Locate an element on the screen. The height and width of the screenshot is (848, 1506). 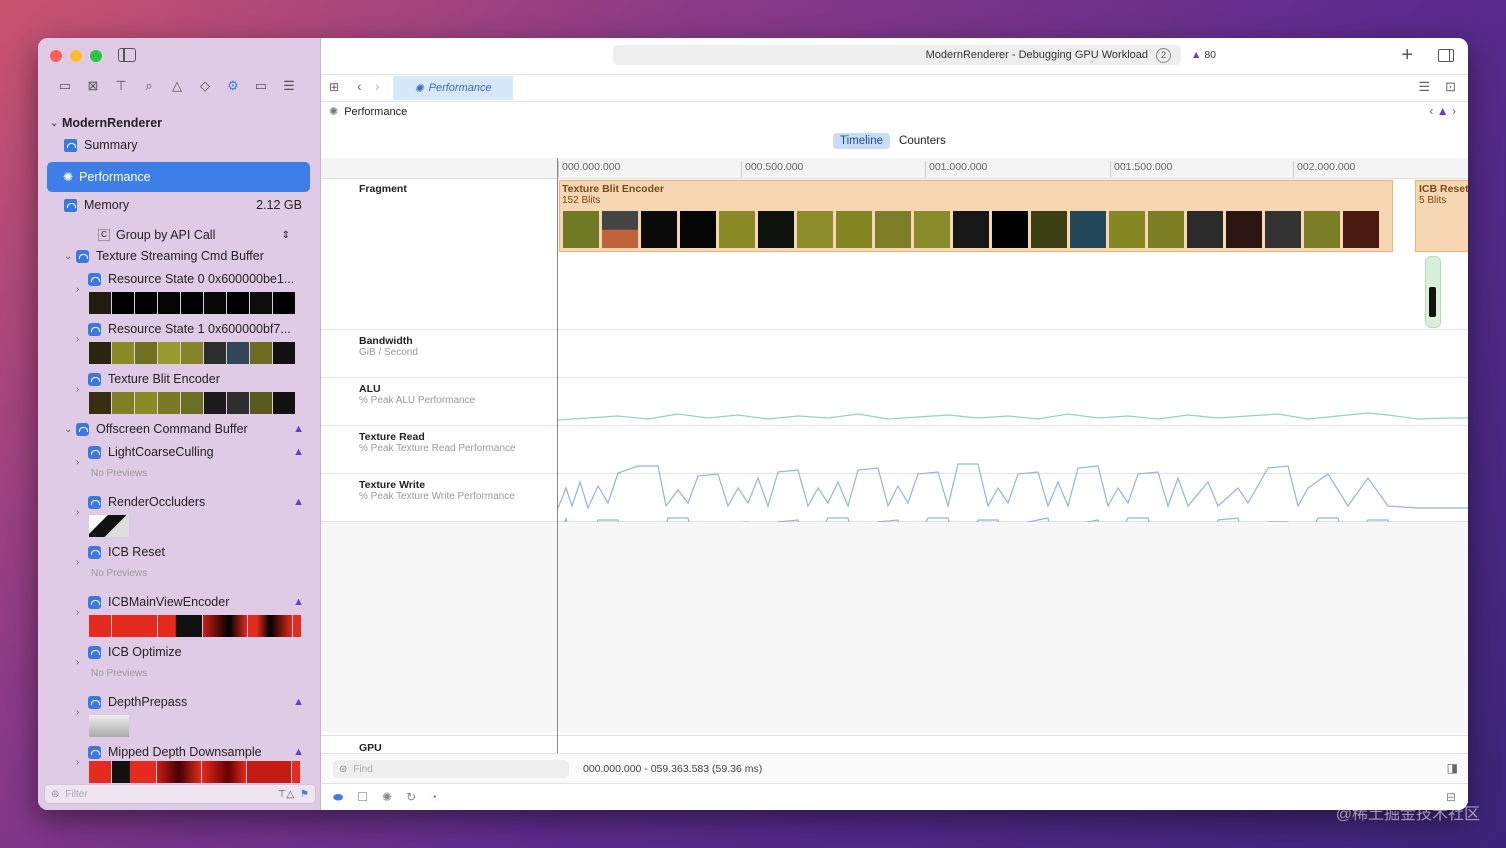
forward-icon: › is located at coordinates (377, 86).